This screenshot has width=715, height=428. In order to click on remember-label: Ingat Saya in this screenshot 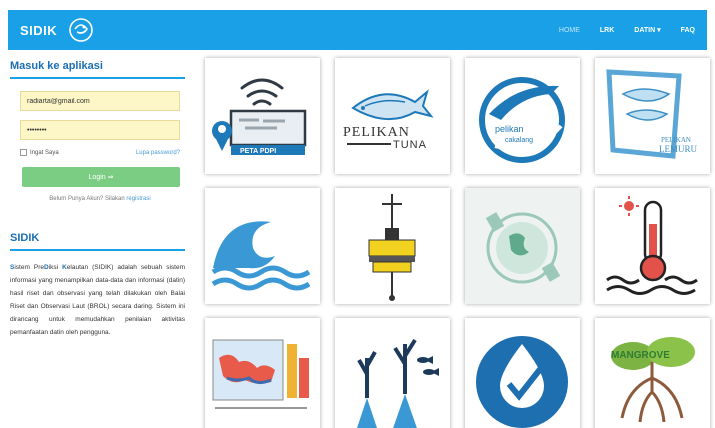, I will do `click(44, 152)`.